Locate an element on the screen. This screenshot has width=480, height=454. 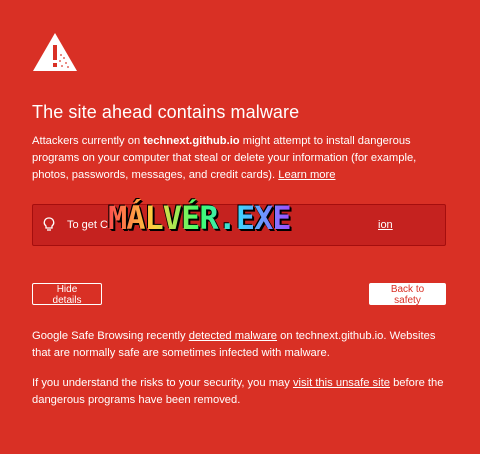
intro-prefix: Attackers currently on is located at coordinates (88, 141).